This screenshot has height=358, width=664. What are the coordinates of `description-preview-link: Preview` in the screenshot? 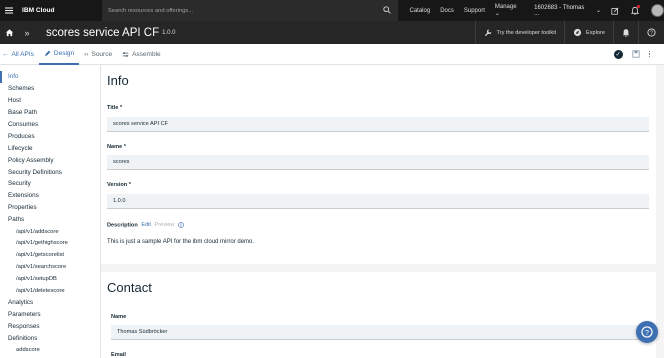 It's located at (165, 225).